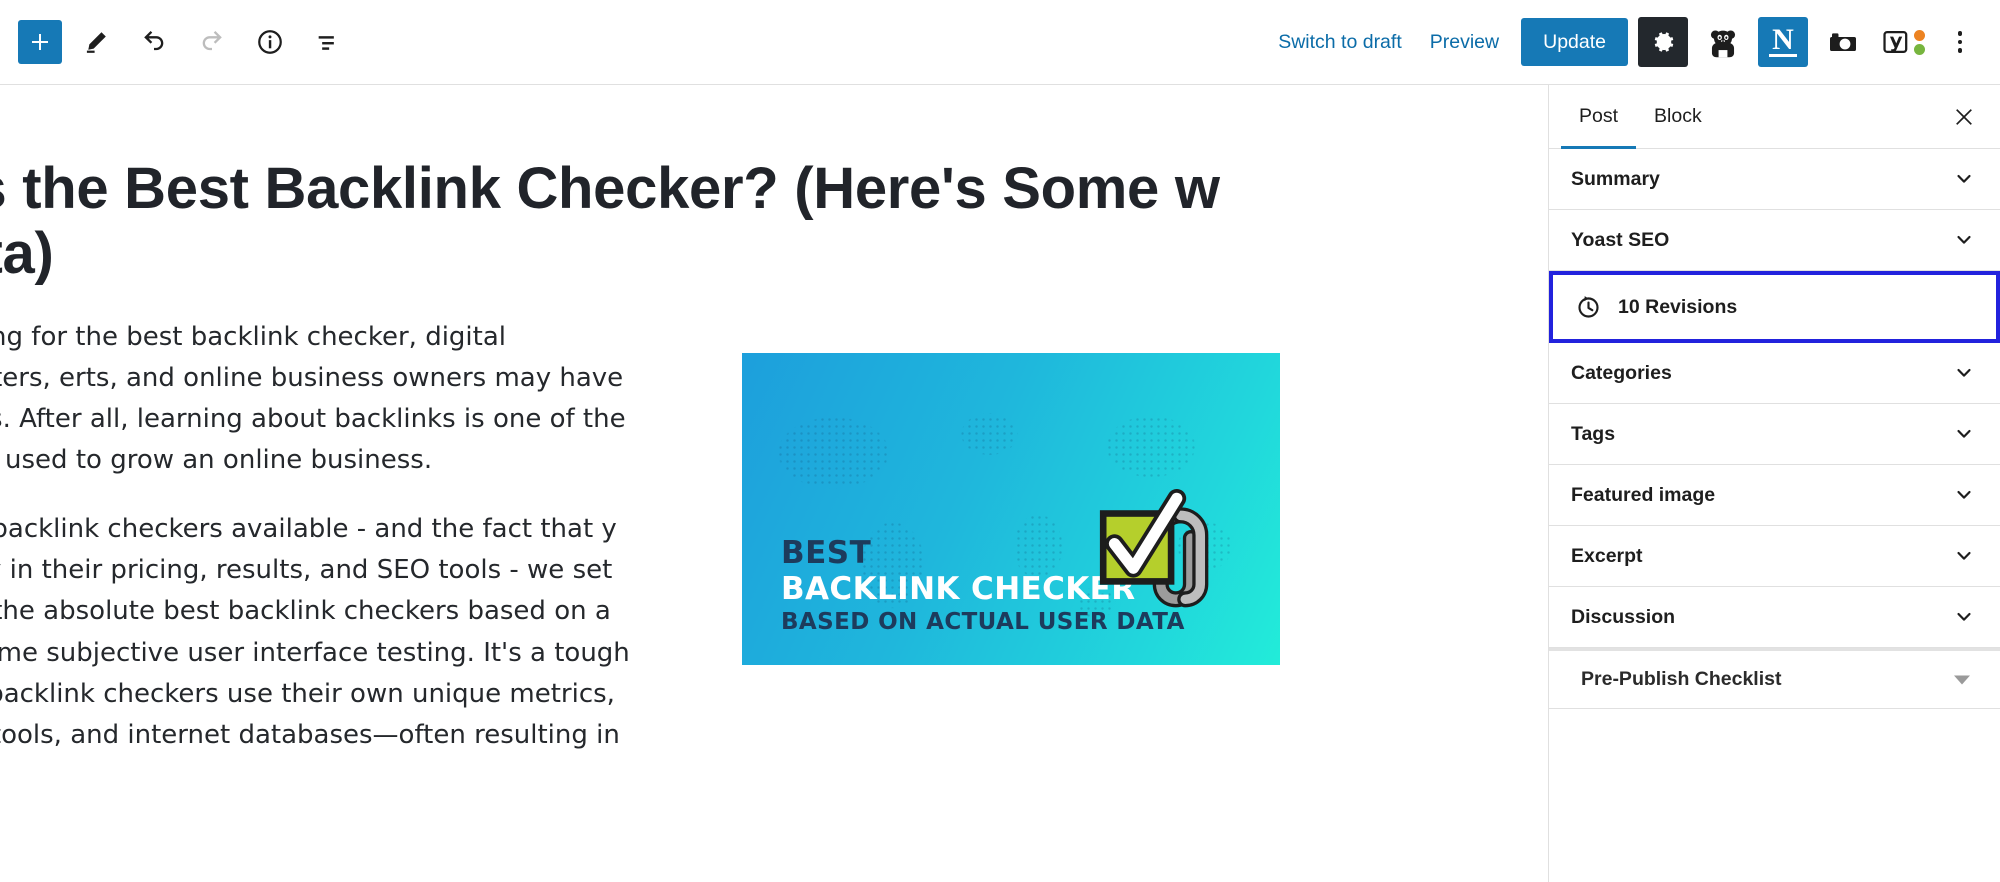 Image resolution: width=2000 pixels, height=882 pixels. I want to click on gear-icon, so click(1664, 42).